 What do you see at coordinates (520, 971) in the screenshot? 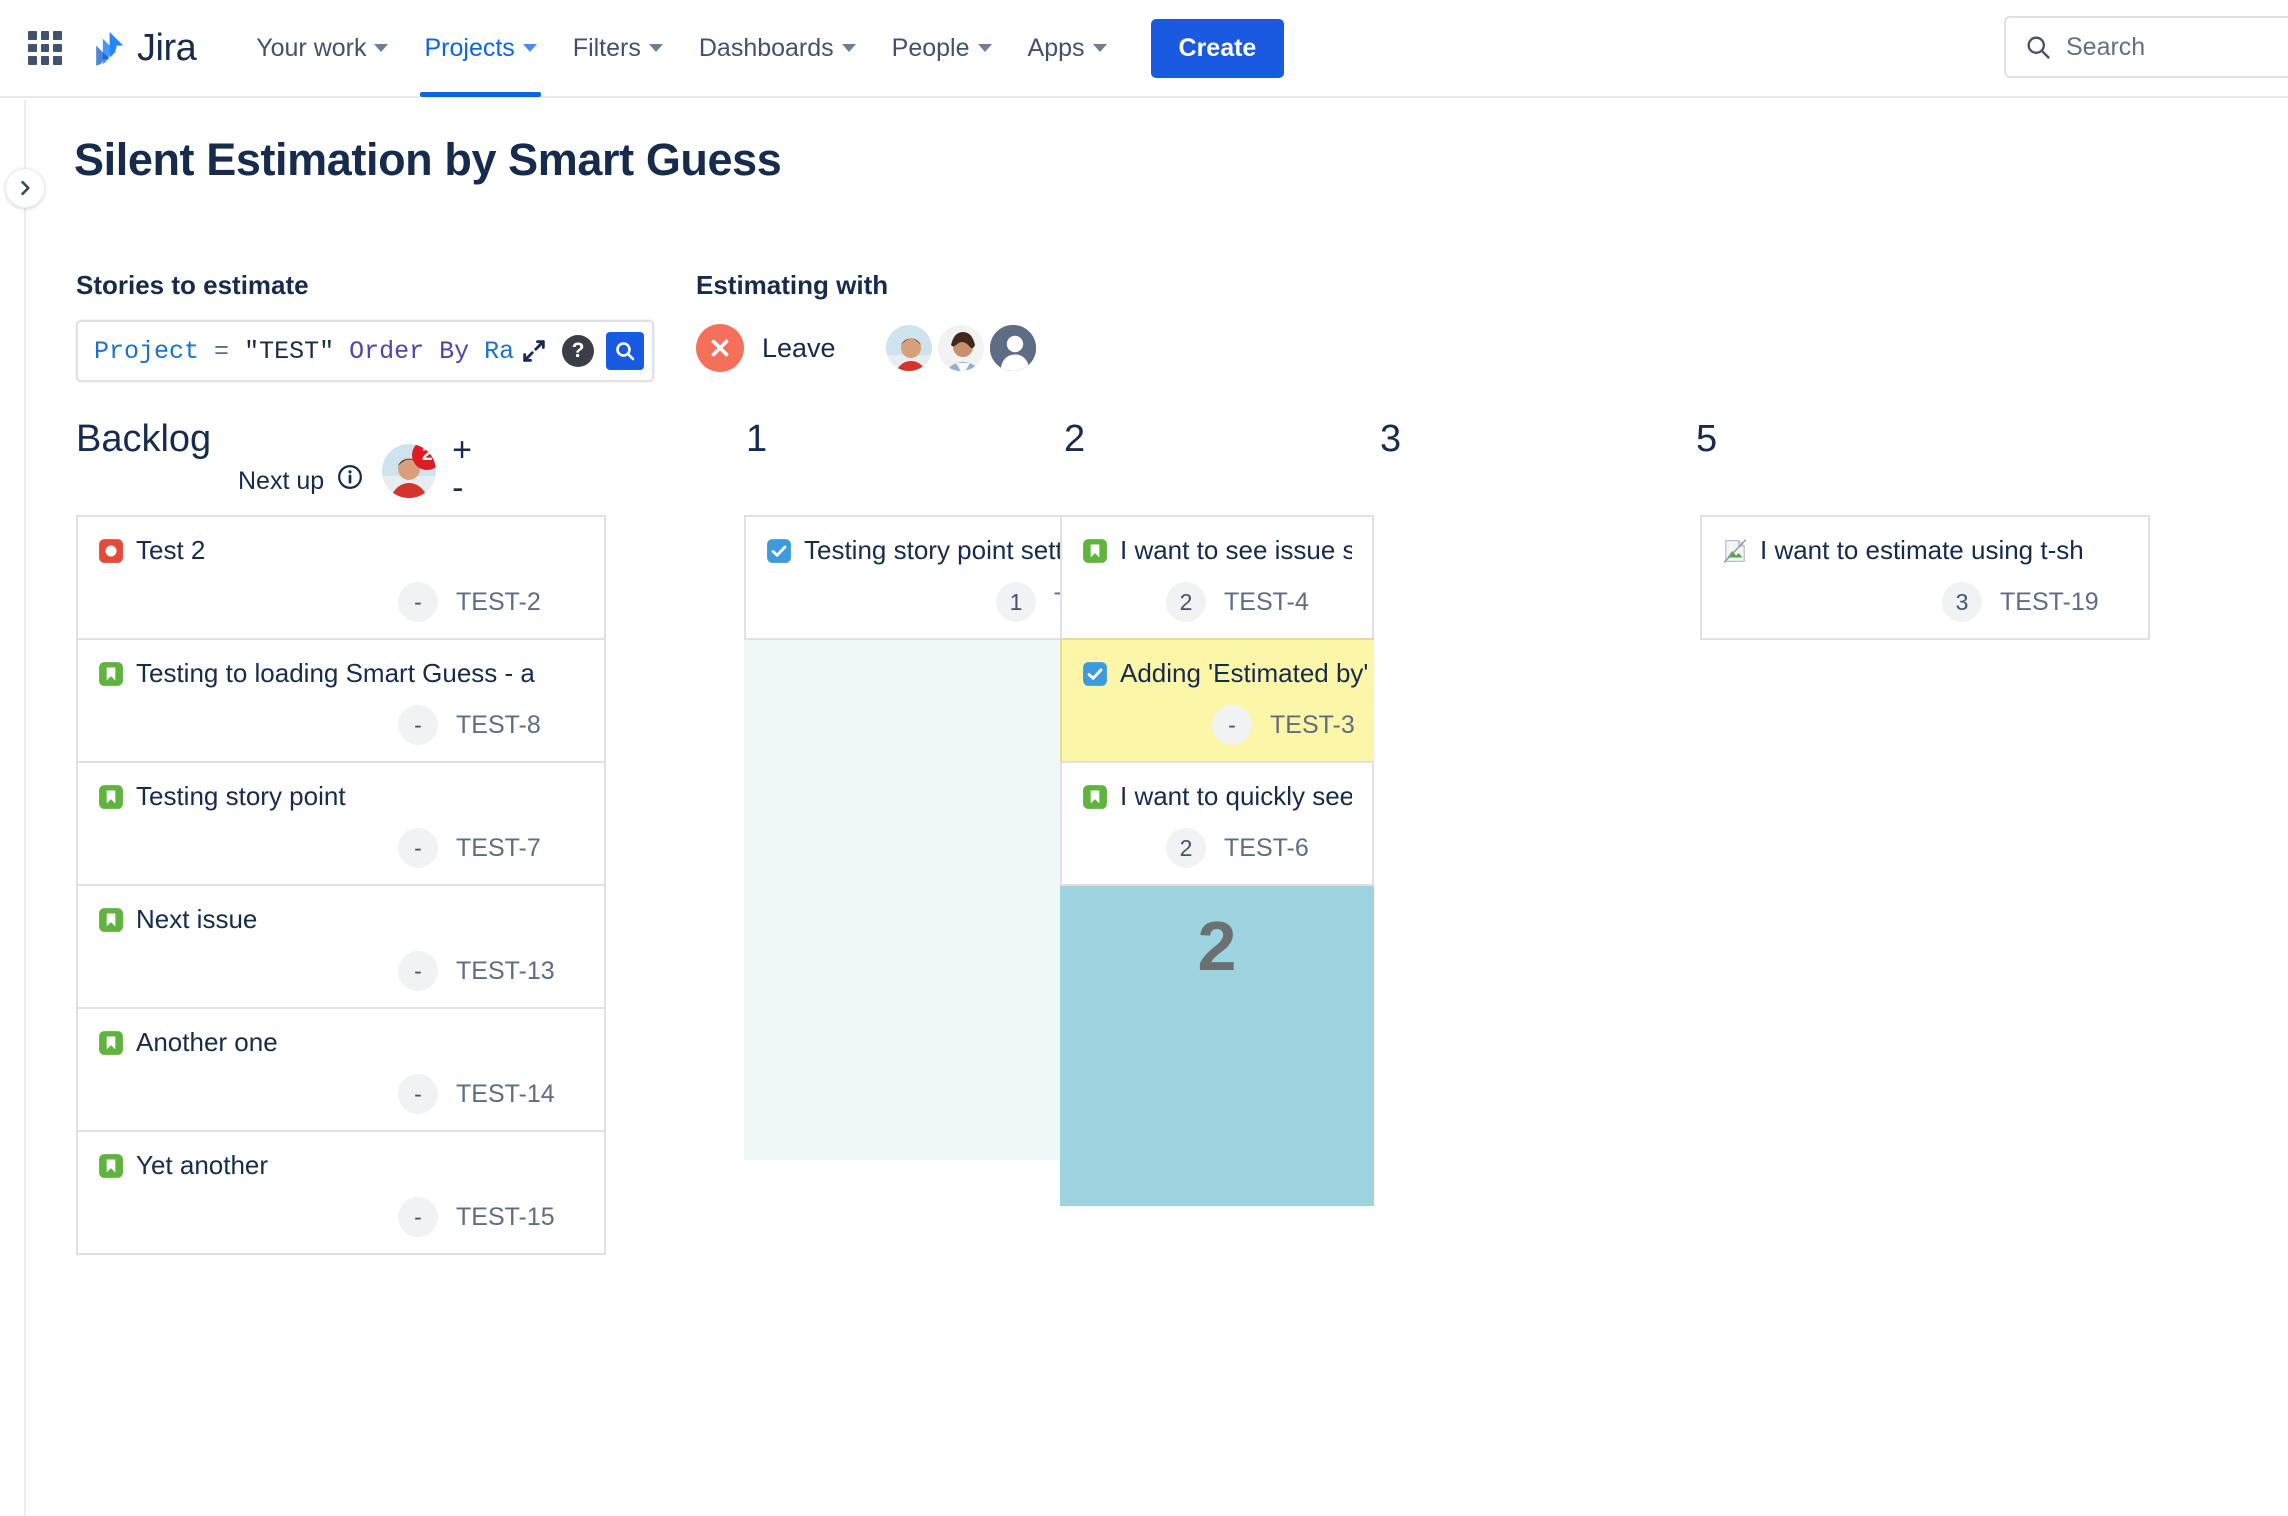
I see `issue-key: TEST-13` at bounding box center [520, 971].